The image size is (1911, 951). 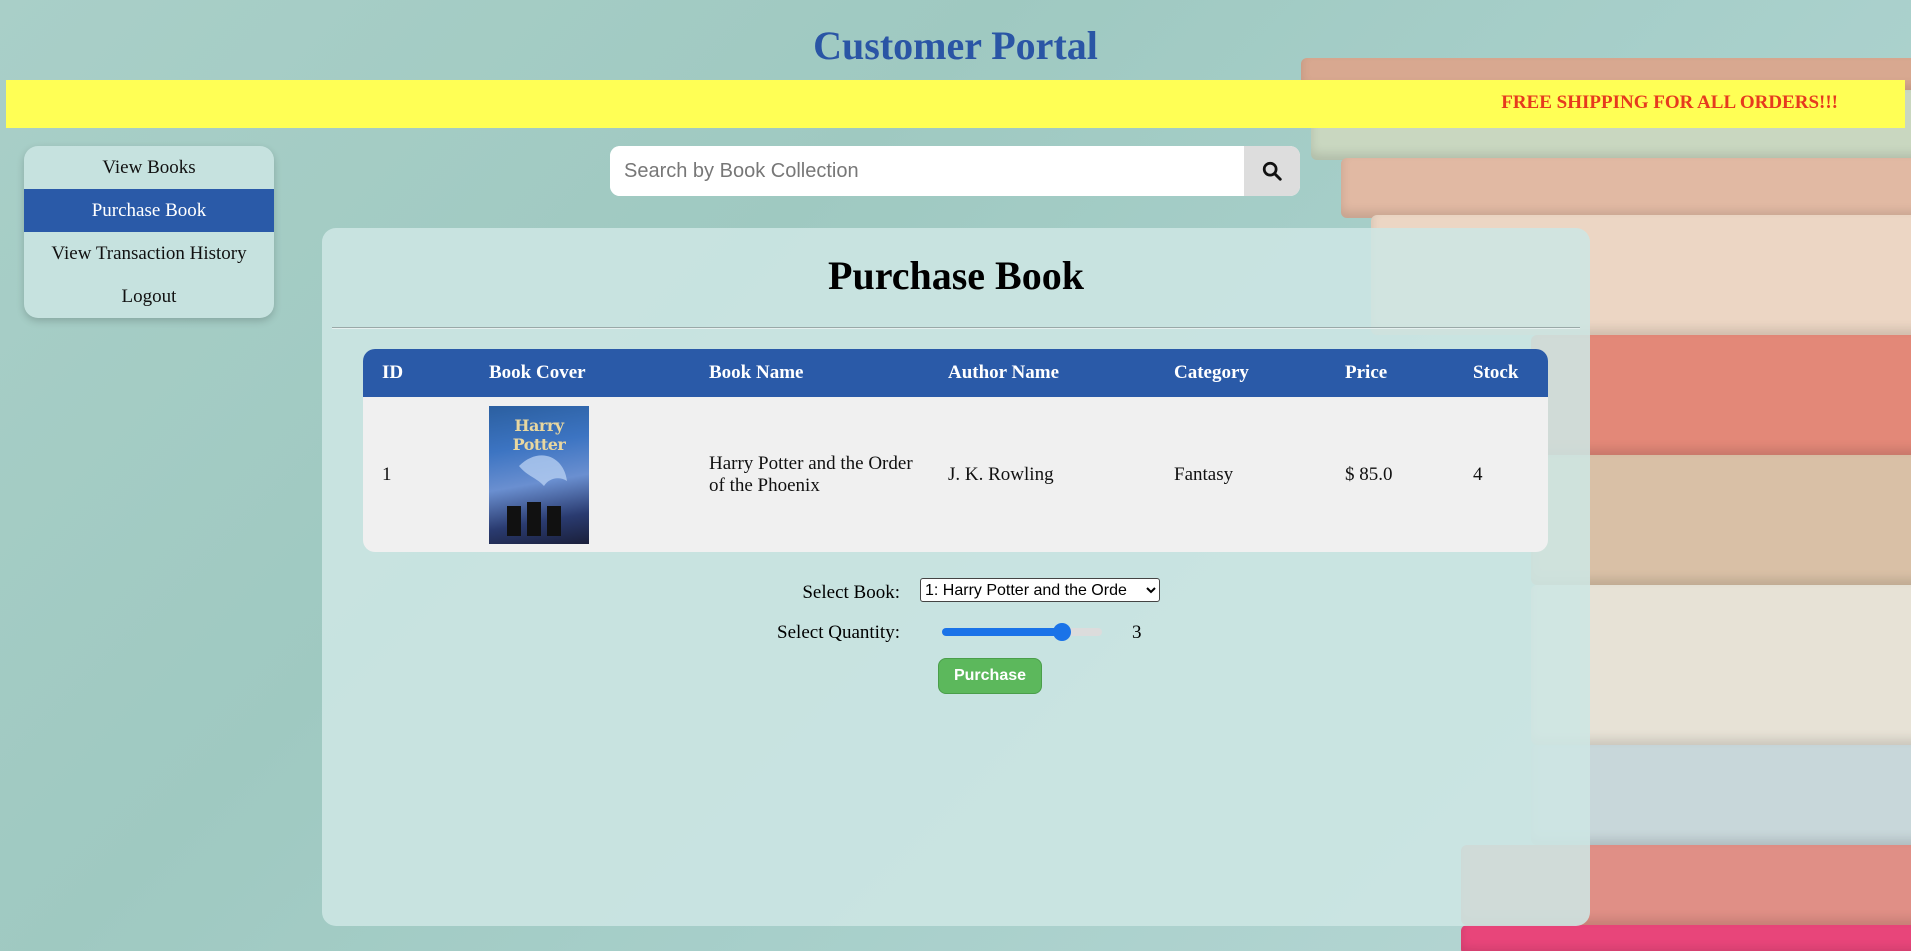 I want to click on sidebar-item-view-books: View Books, so click(x=149, y=167).